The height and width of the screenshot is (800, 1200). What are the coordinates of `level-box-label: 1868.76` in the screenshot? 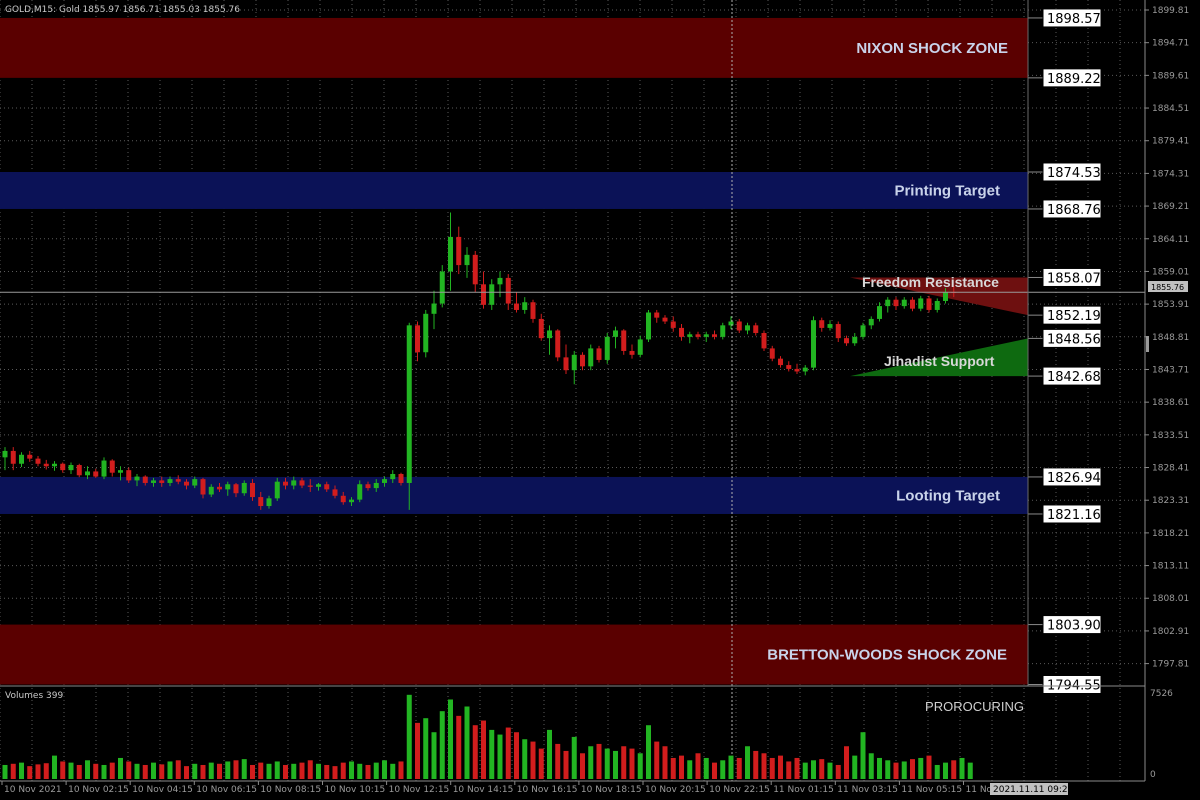 It's located at (1074, 210).